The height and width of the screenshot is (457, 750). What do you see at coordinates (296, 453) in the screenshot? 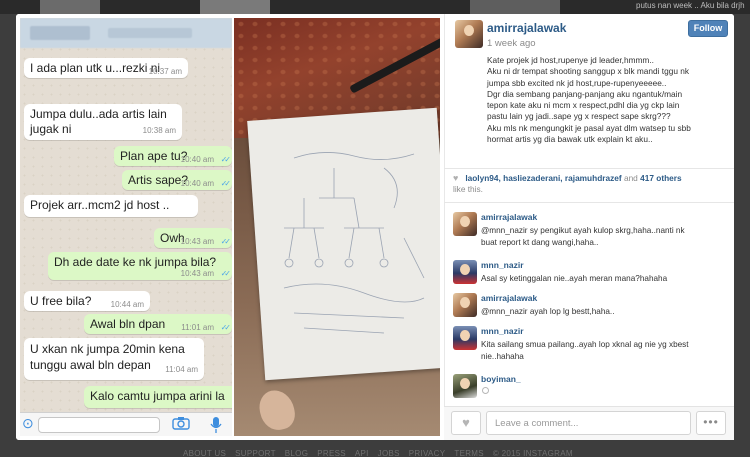
I see `footer-link-blog: BLOG` at bounding box center [296, 453].